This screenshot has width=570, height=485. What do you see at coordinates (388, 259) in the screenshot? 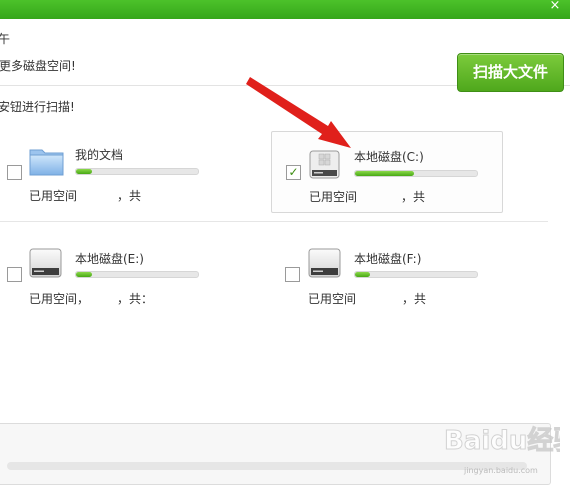
I see `drive-name: 本地磁盘(F:)` at bounding box center [388, 259].